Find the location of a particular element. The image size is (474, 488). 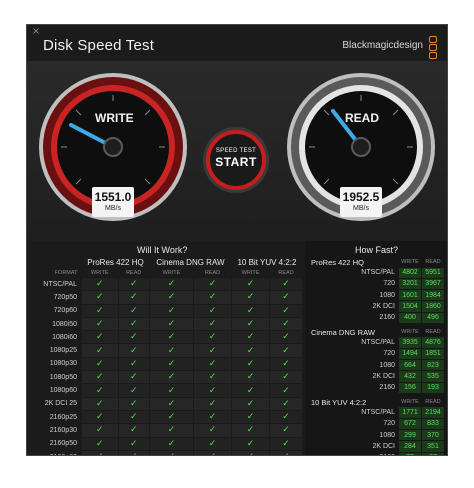

table-row: 2K DCI 25 ✓ ✓ ✓ ✓ ✓ ✓ is located at coordinates (167, 403).